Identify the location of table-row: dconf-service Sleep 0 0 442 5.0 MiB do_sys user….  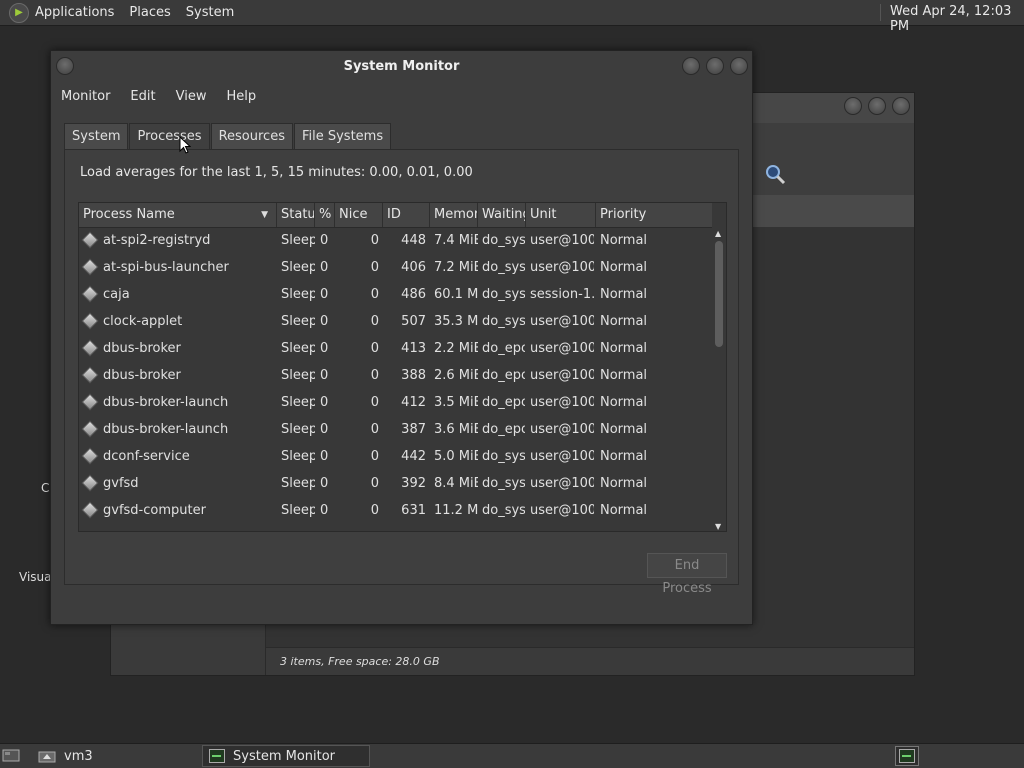
(395, 456).